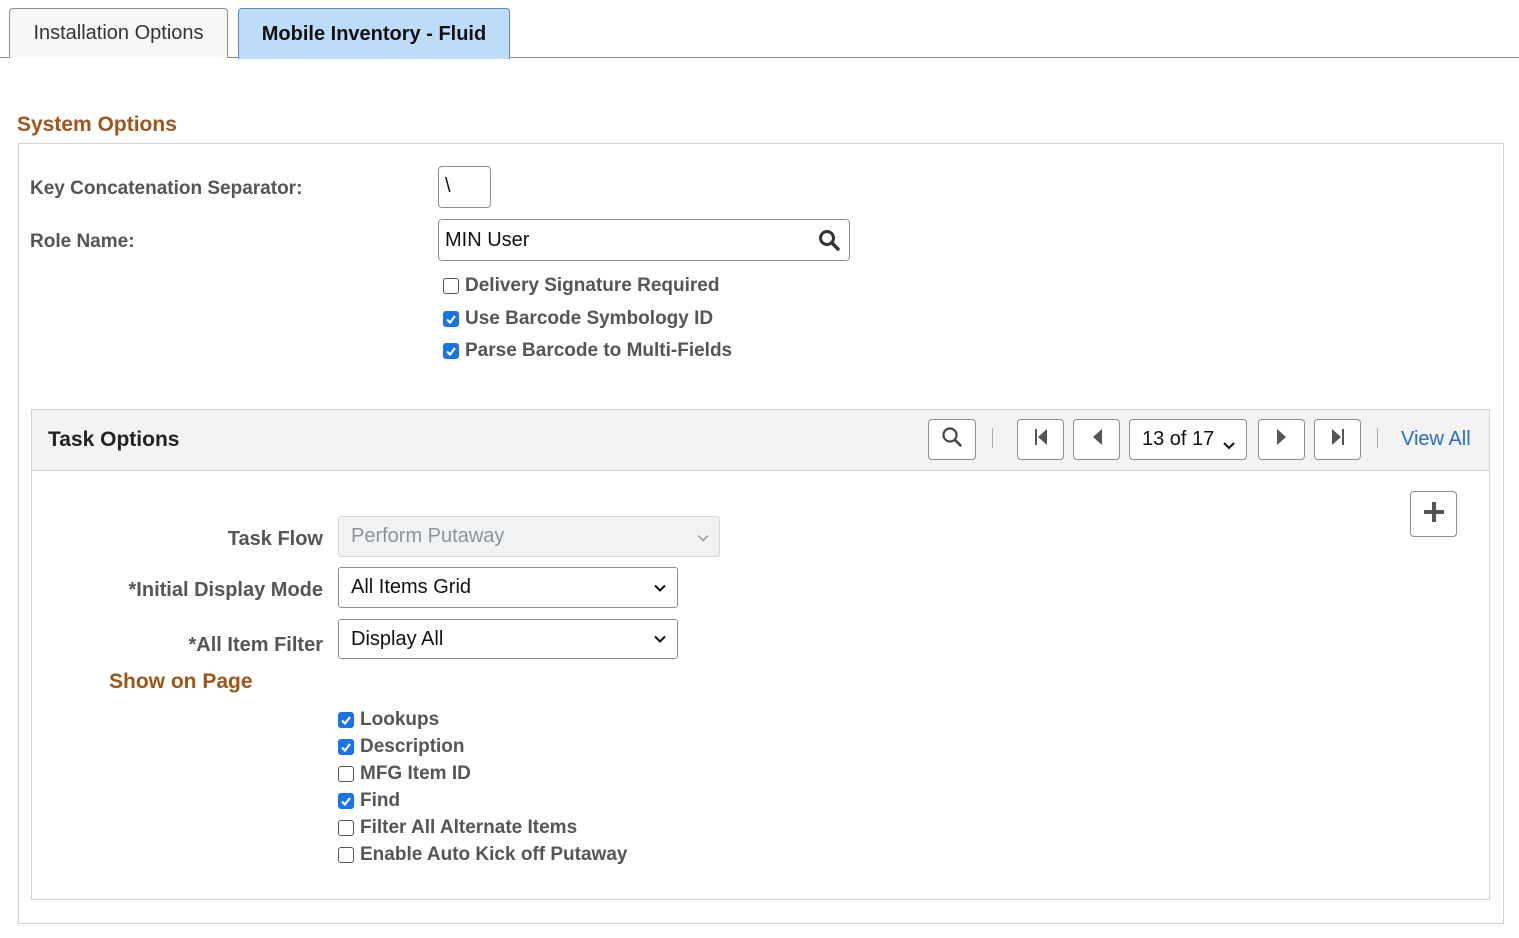 The width and height of the screenshot is (1519, 938). I want to click on find-checkbox: Find, so click(369, 801).